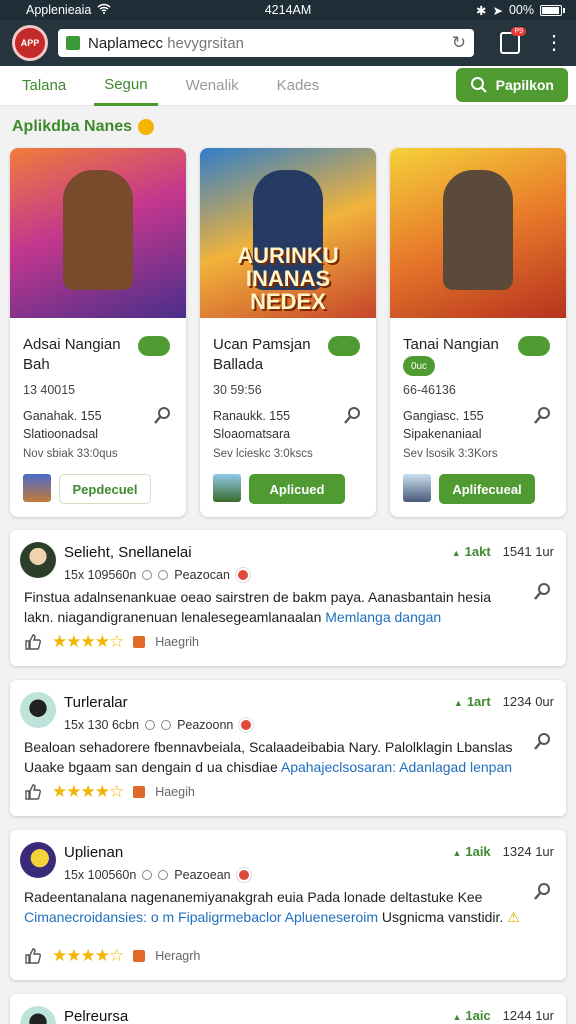 This screenshot has height=1024, width=576. Describe the element at coordinates (518, 31) in the screenshot. I see `tabs-badge: P9` at that location.